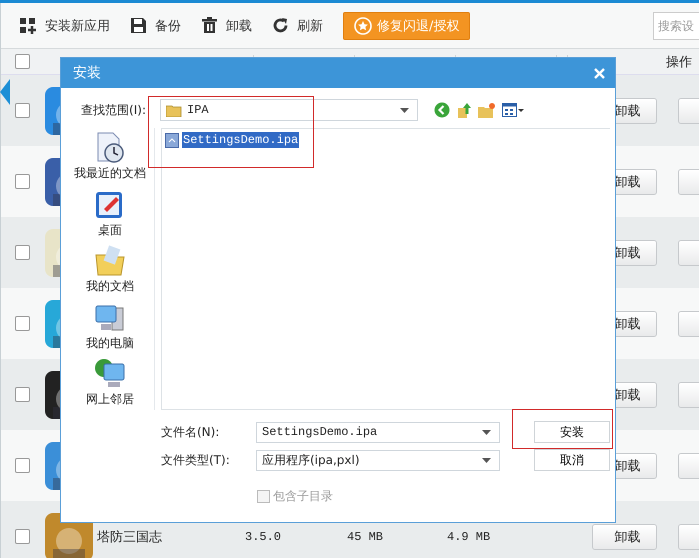 This screenshot has width=699, height=558. What do you see at coordinates (442, 110) in the screenshot?
I see `back-icon` at bounding box center [442, 110].